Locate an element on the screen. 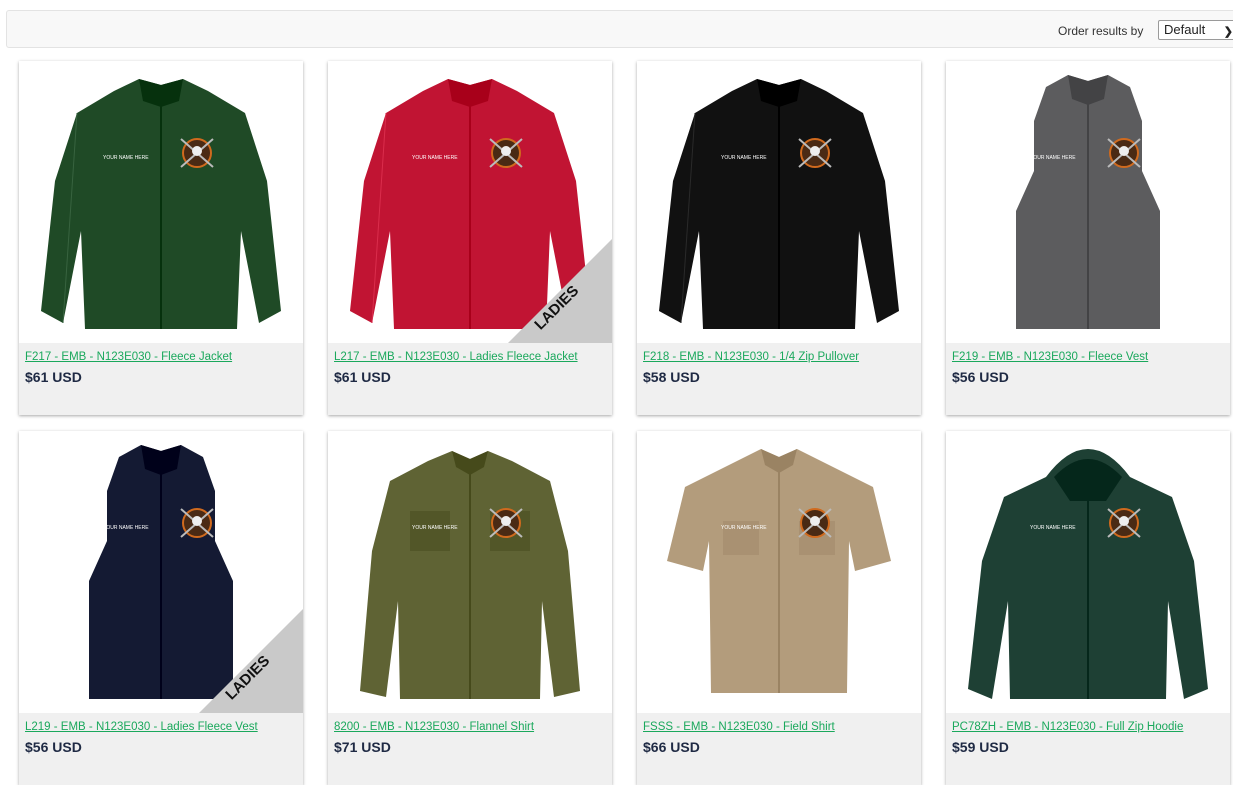 This screenshot has width=1233, height=785. product-price: $66 USD is located at coordinates (671, 747).